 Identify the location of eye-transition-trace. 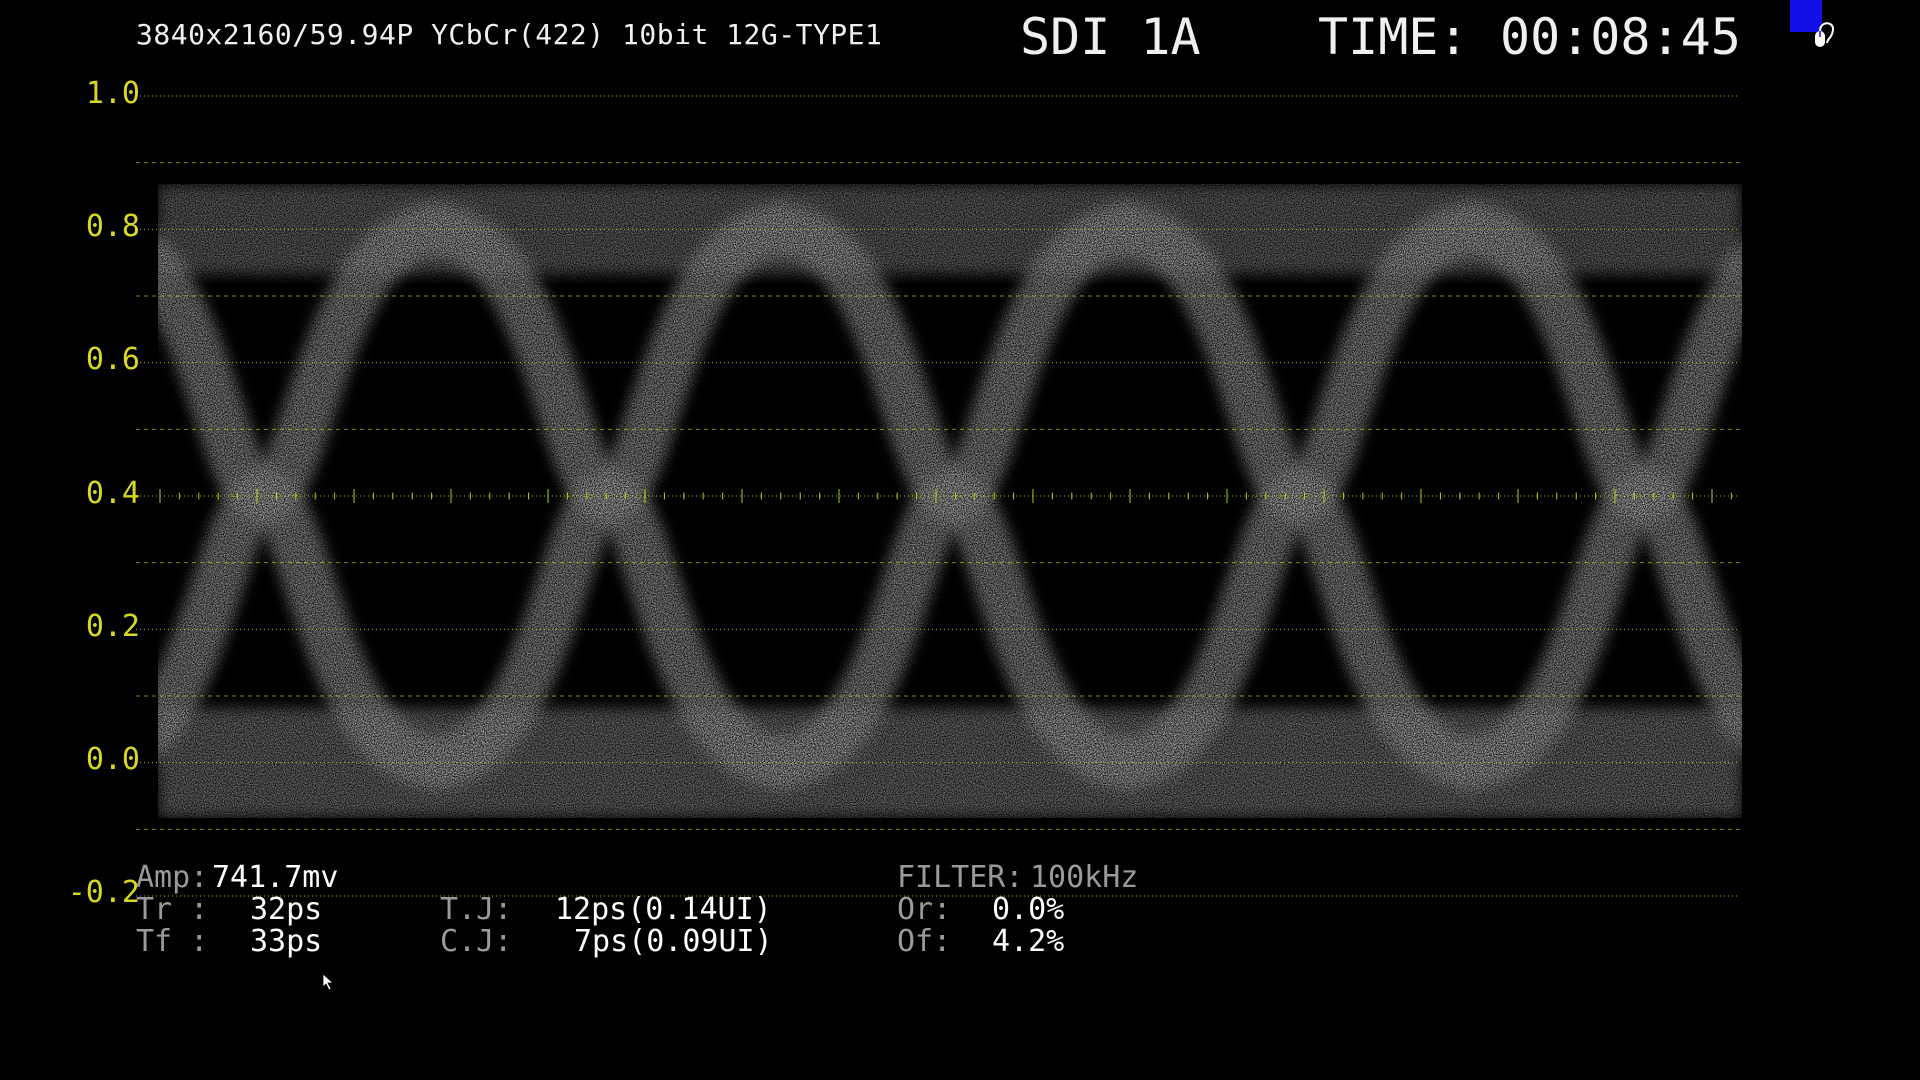
(1298, 496).